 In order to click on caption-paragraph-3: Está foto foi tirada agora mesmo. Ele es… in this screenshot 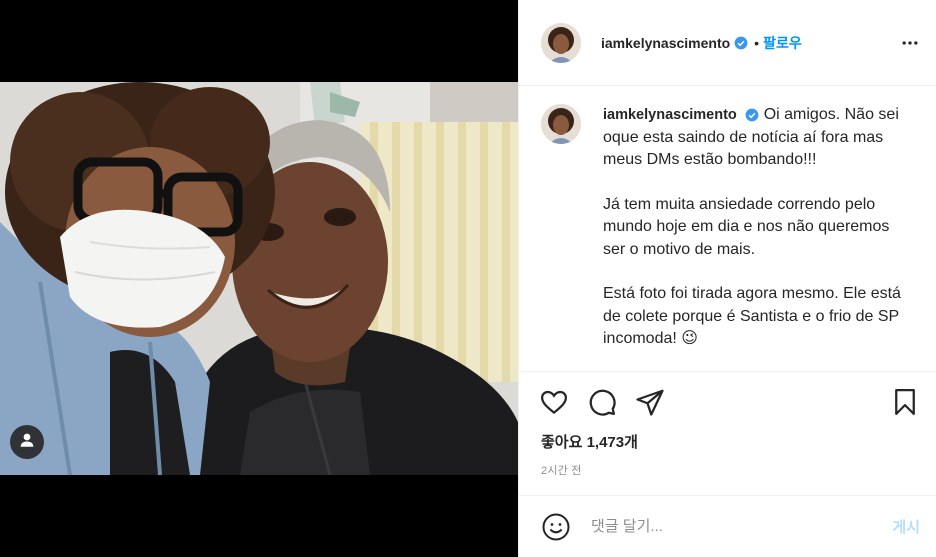, I will do `click(752, 316)`.